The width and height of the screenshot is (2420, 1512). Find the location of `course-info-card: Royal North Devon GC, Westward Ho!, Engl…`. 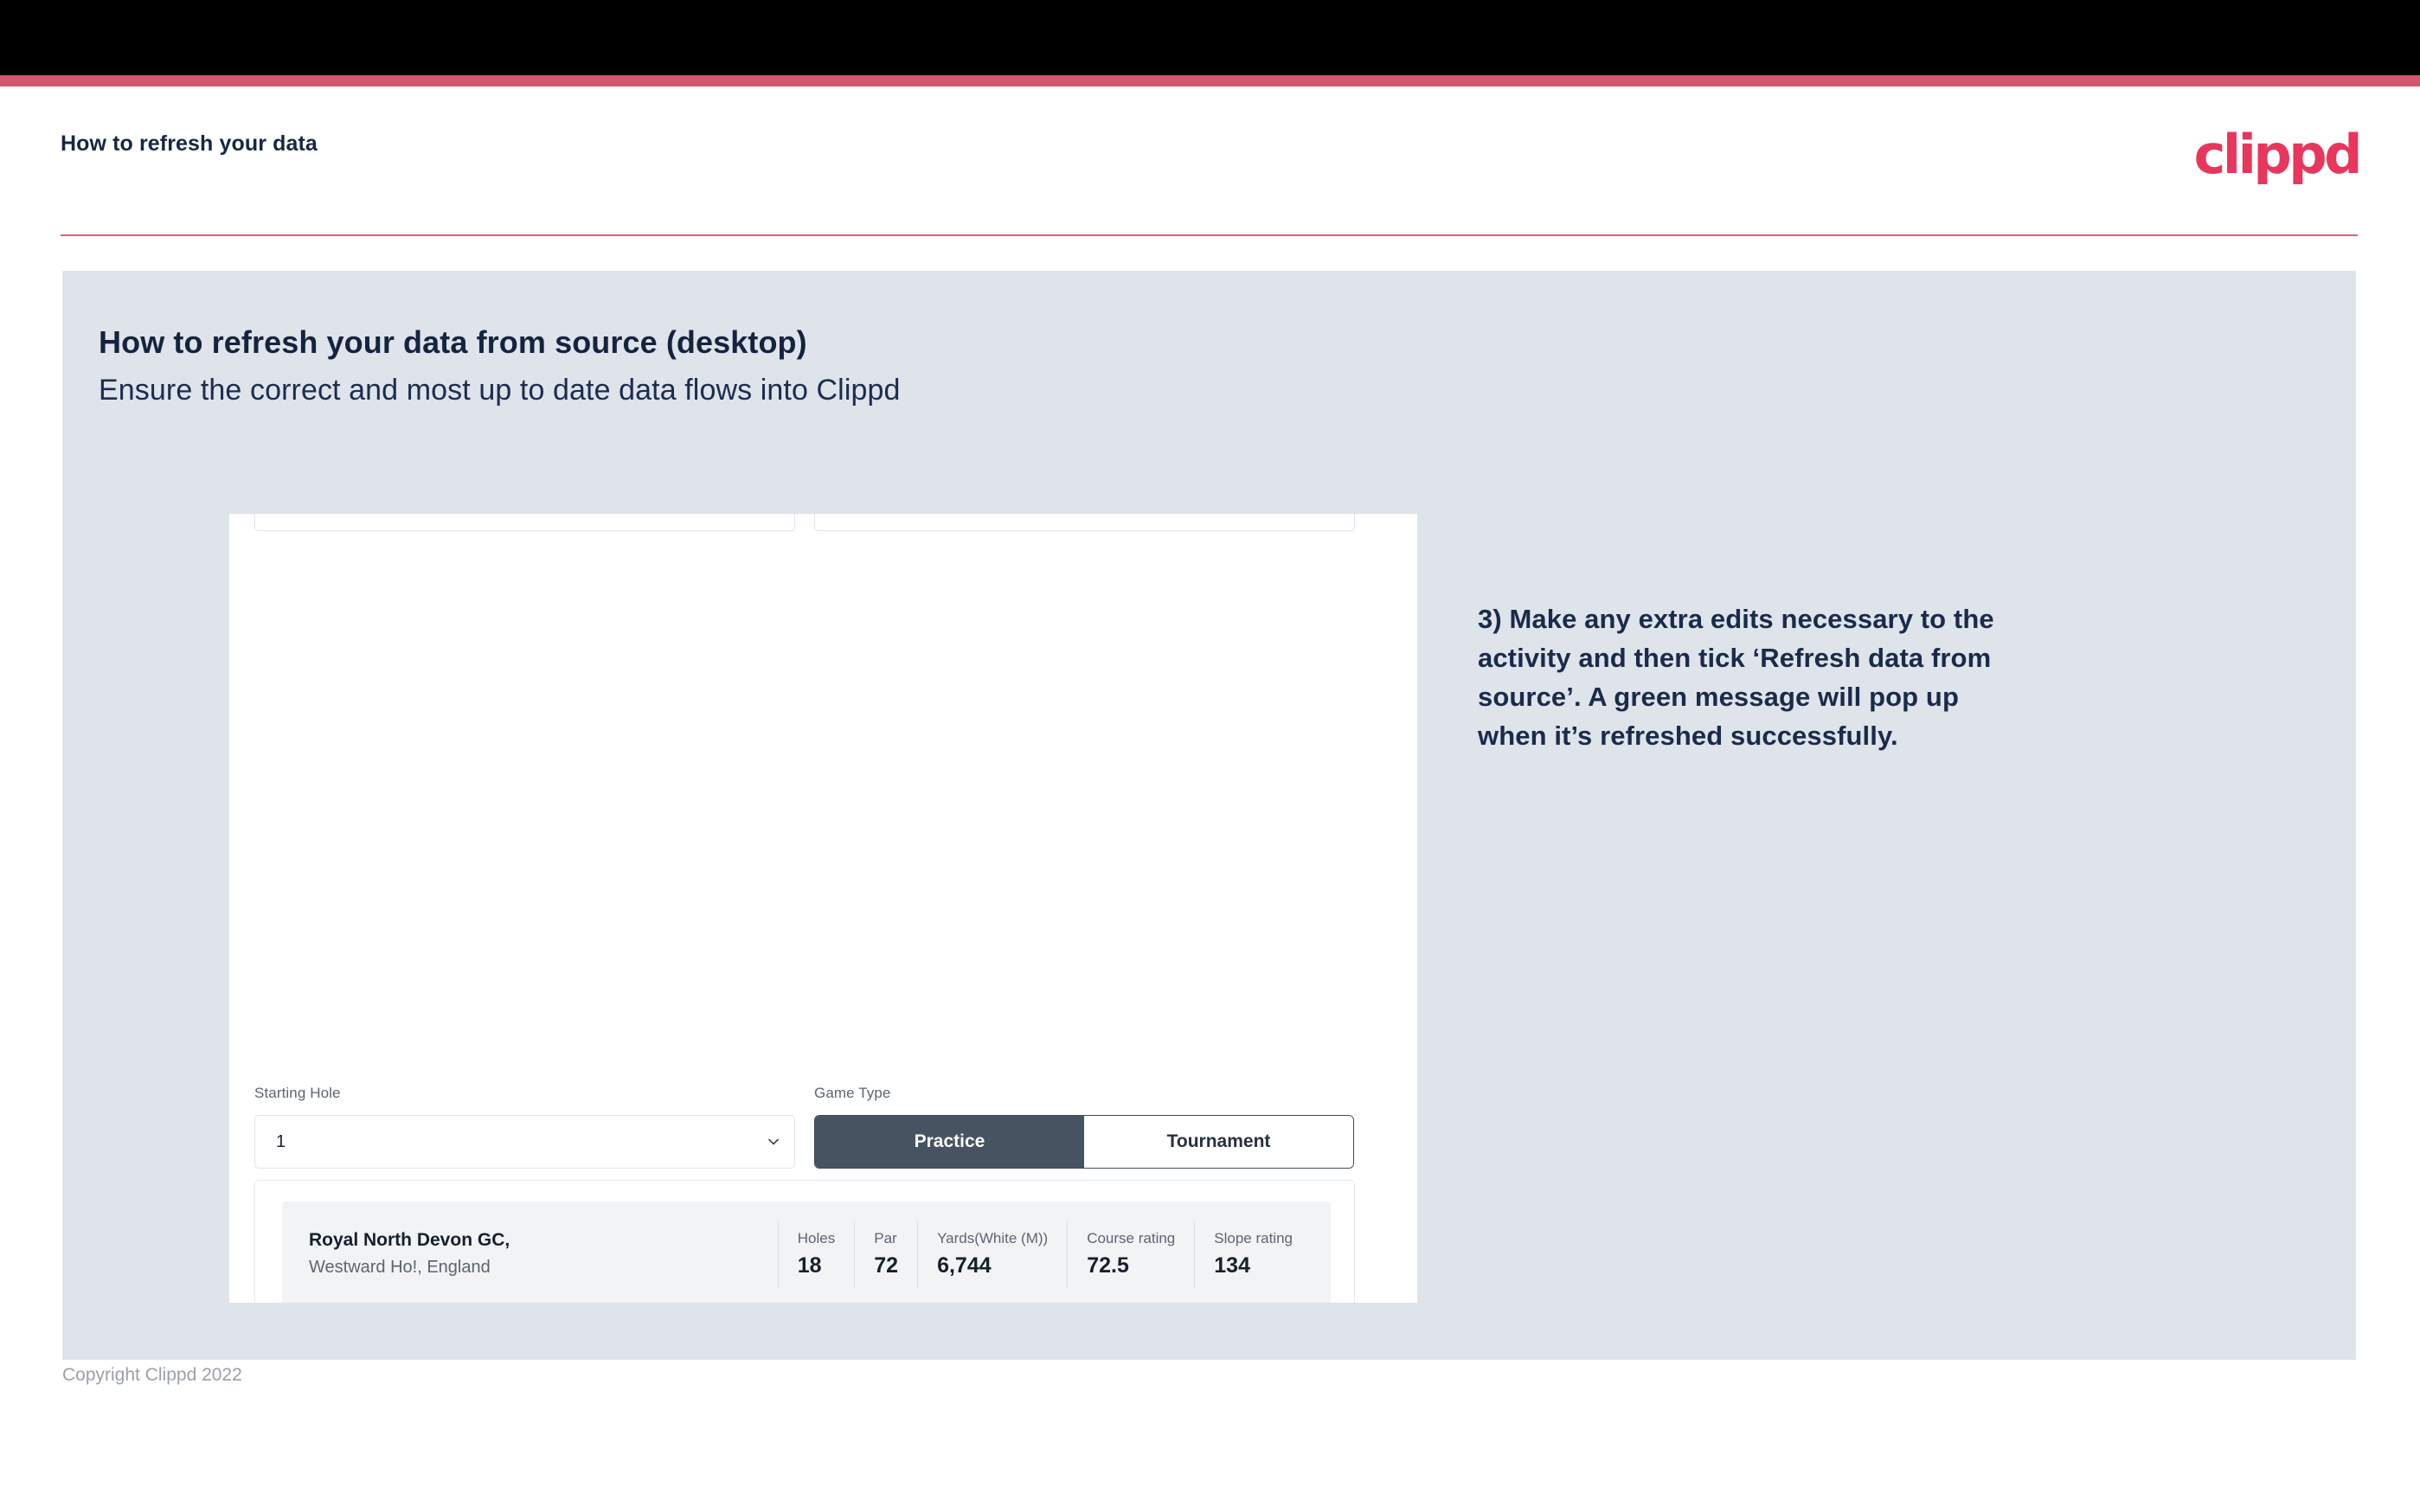

course-info-card: Royal North Devon GC, Westward Ho!, Engl… is located at coordinates (806, 1252).